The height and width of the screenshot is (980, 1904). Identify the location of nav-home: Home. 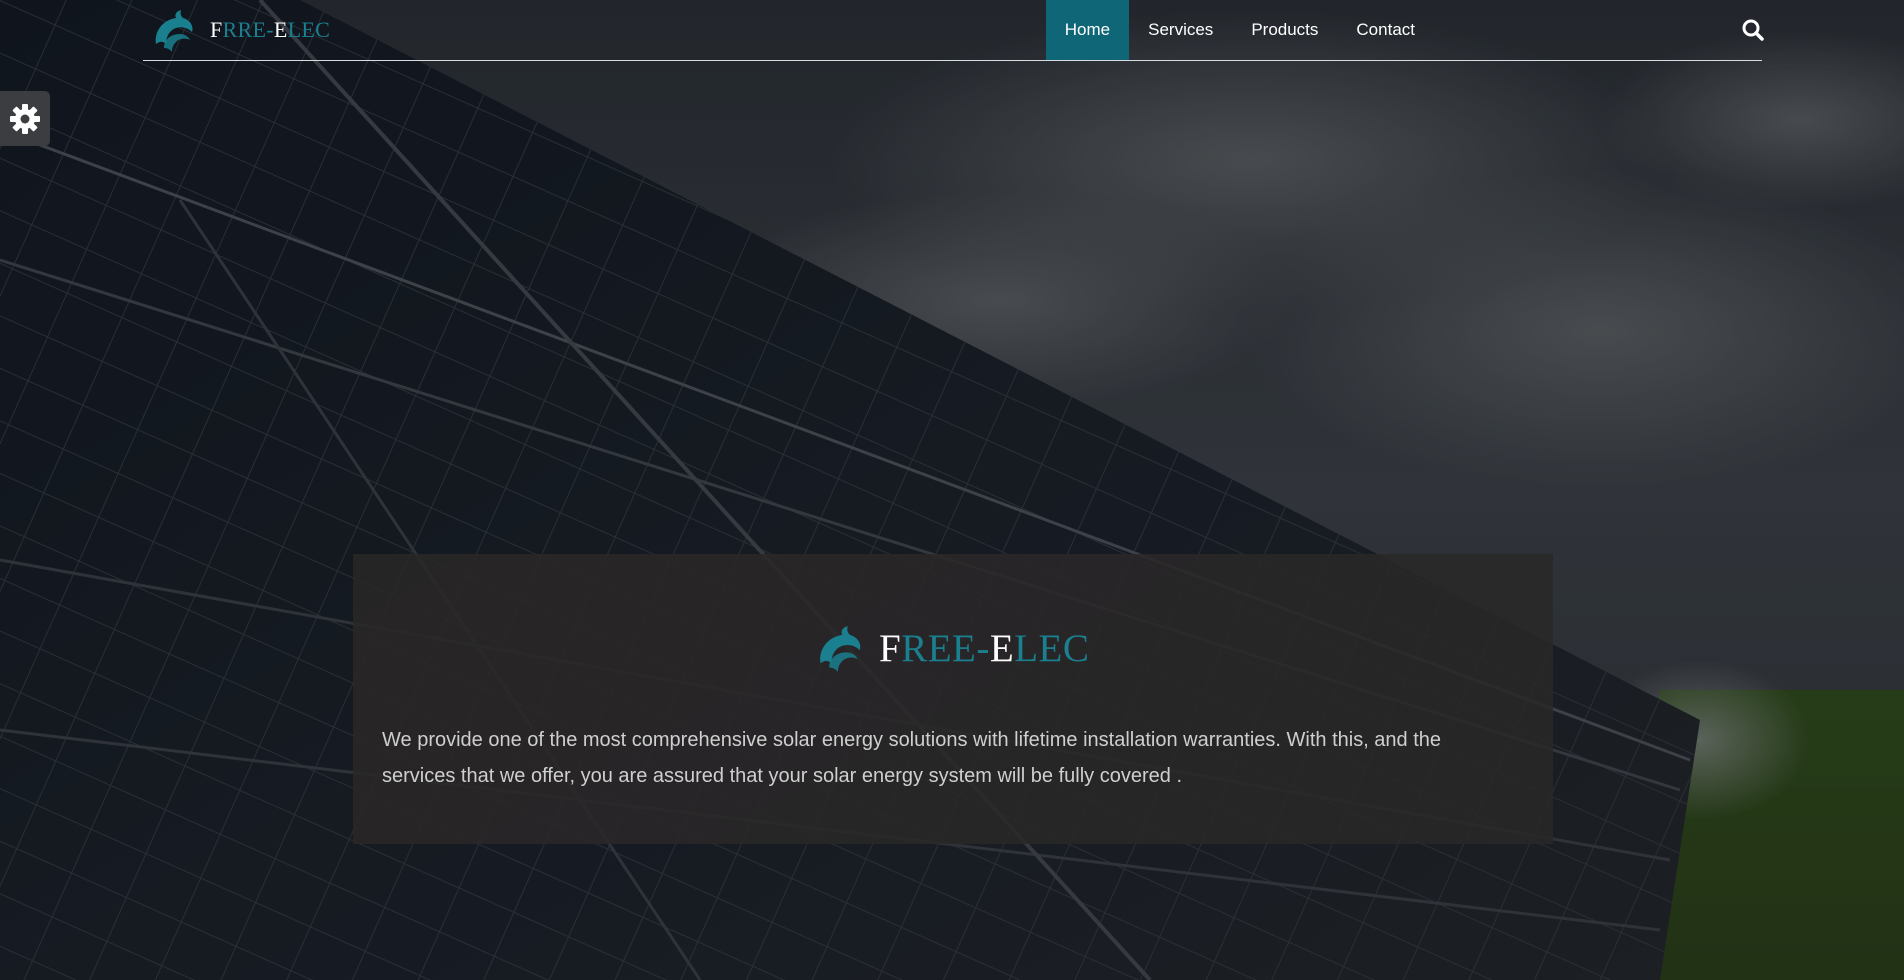
(1087, 30).